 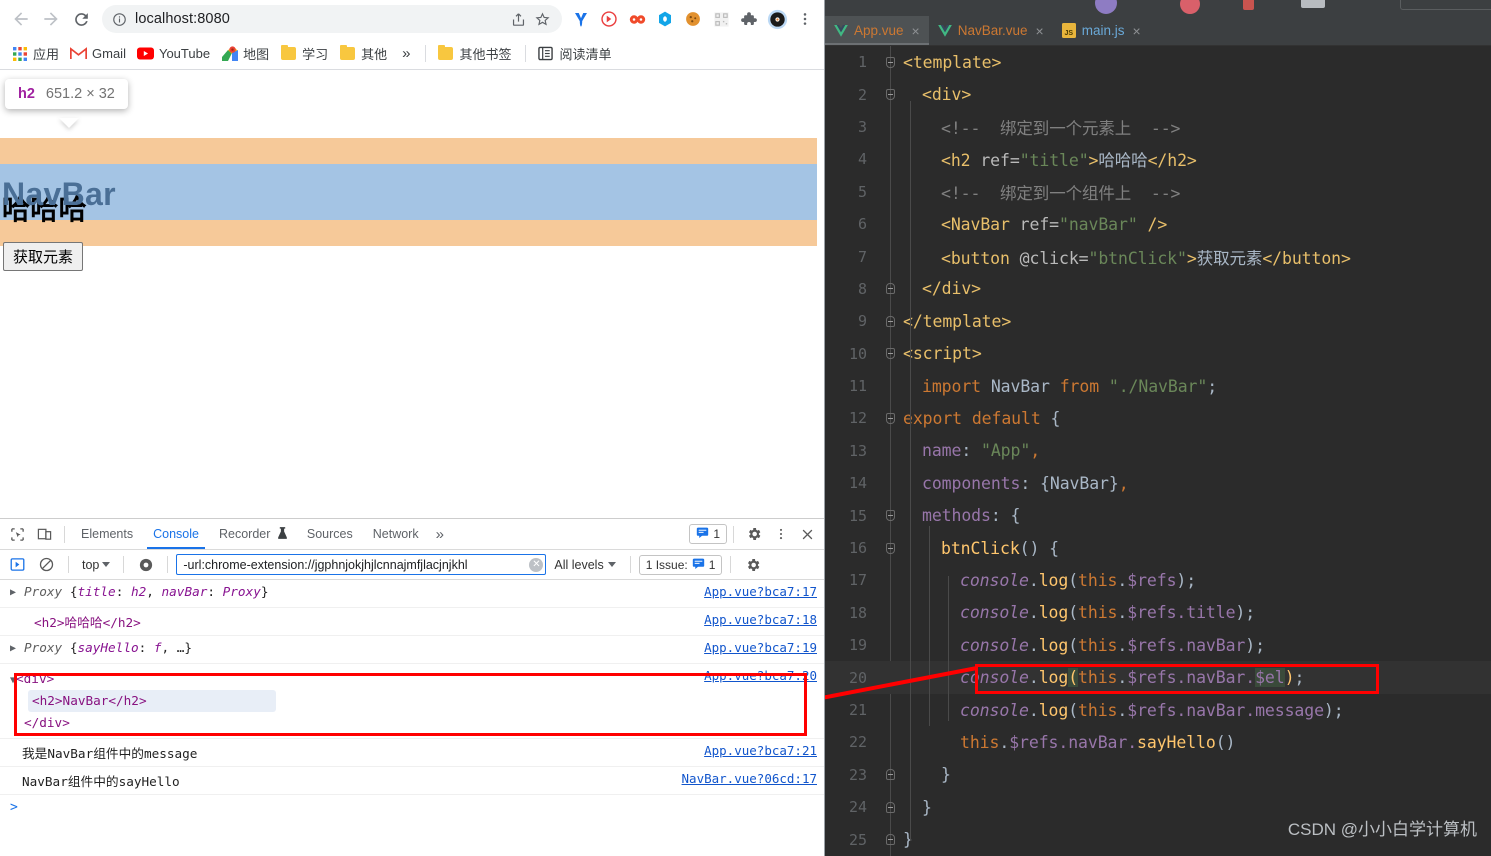 What do you see at coordinates (253, 534) in the screenshot?
I see `tab-recorder: Recorder` at bounding box center [253, 534].